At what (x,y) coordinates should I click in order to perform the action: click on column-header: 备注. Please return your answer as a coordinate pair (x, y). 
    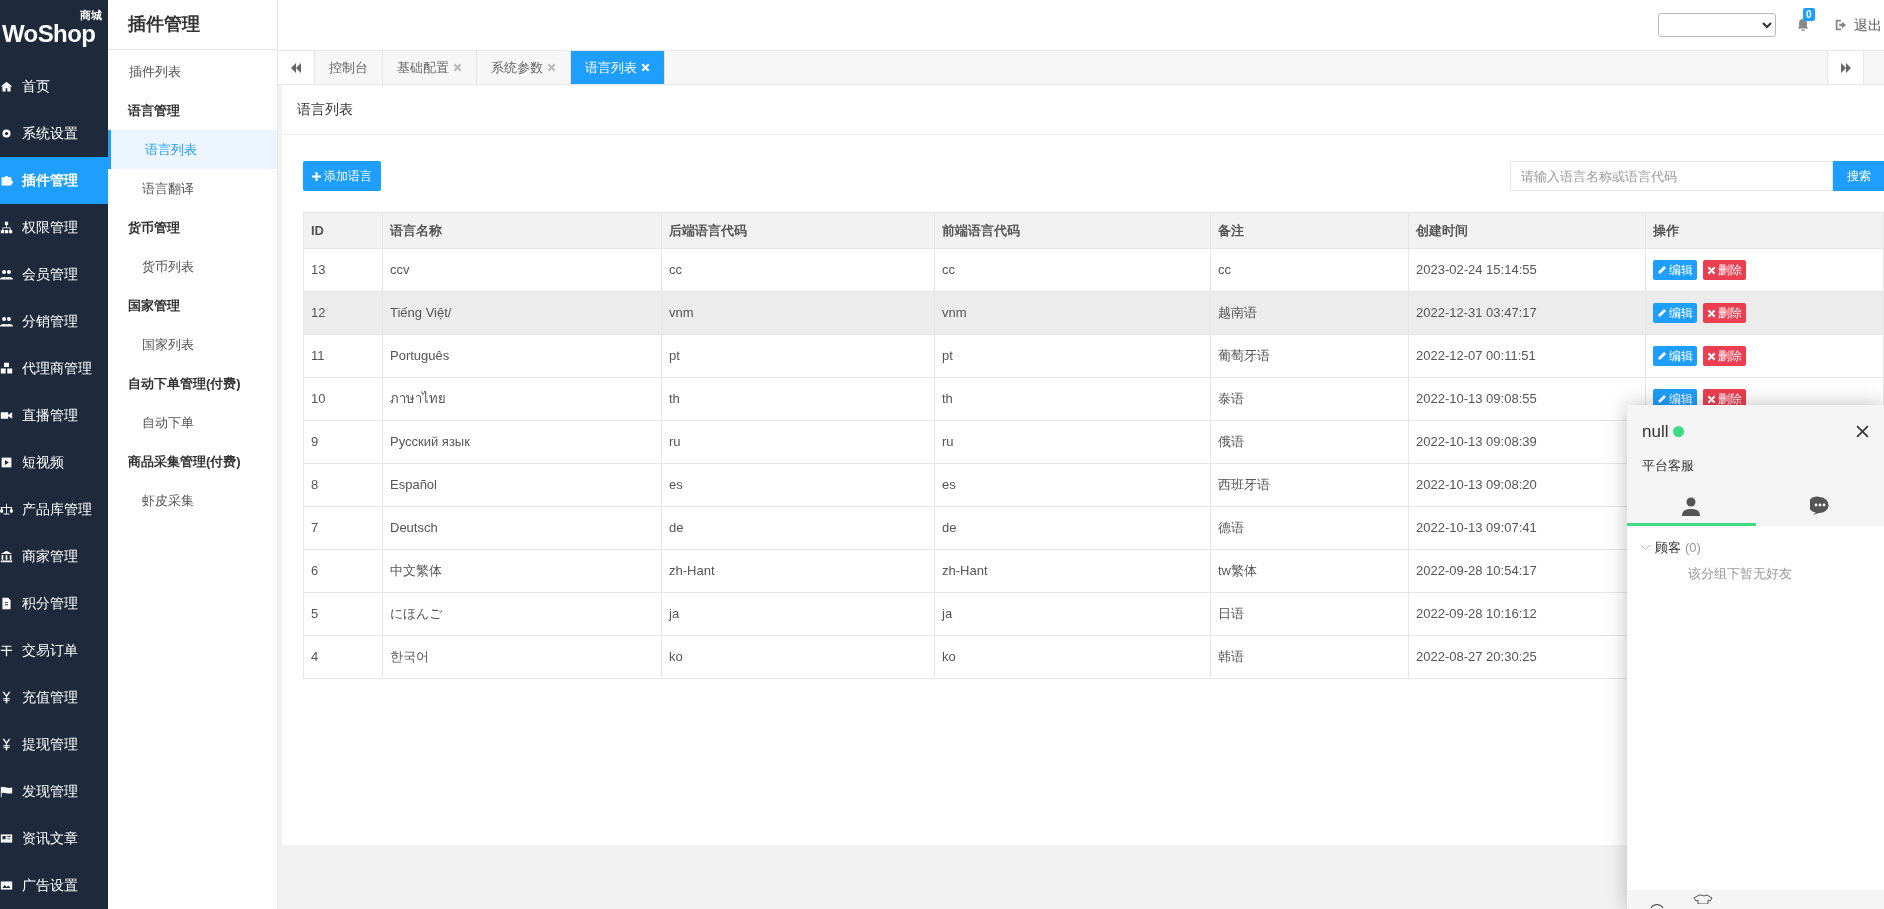
    Looking at the image, I should click on (1309, 230).